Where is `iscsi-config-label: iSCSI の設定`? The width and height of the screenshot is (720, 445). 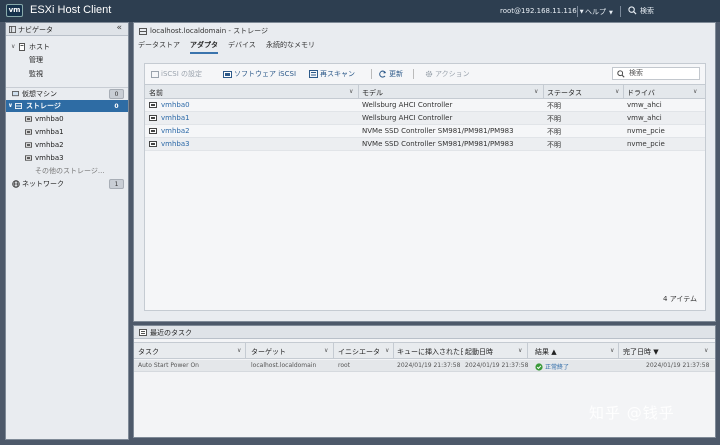 iscsi-config-label: iSCSI の設定 is located at coordinates (182, 74).